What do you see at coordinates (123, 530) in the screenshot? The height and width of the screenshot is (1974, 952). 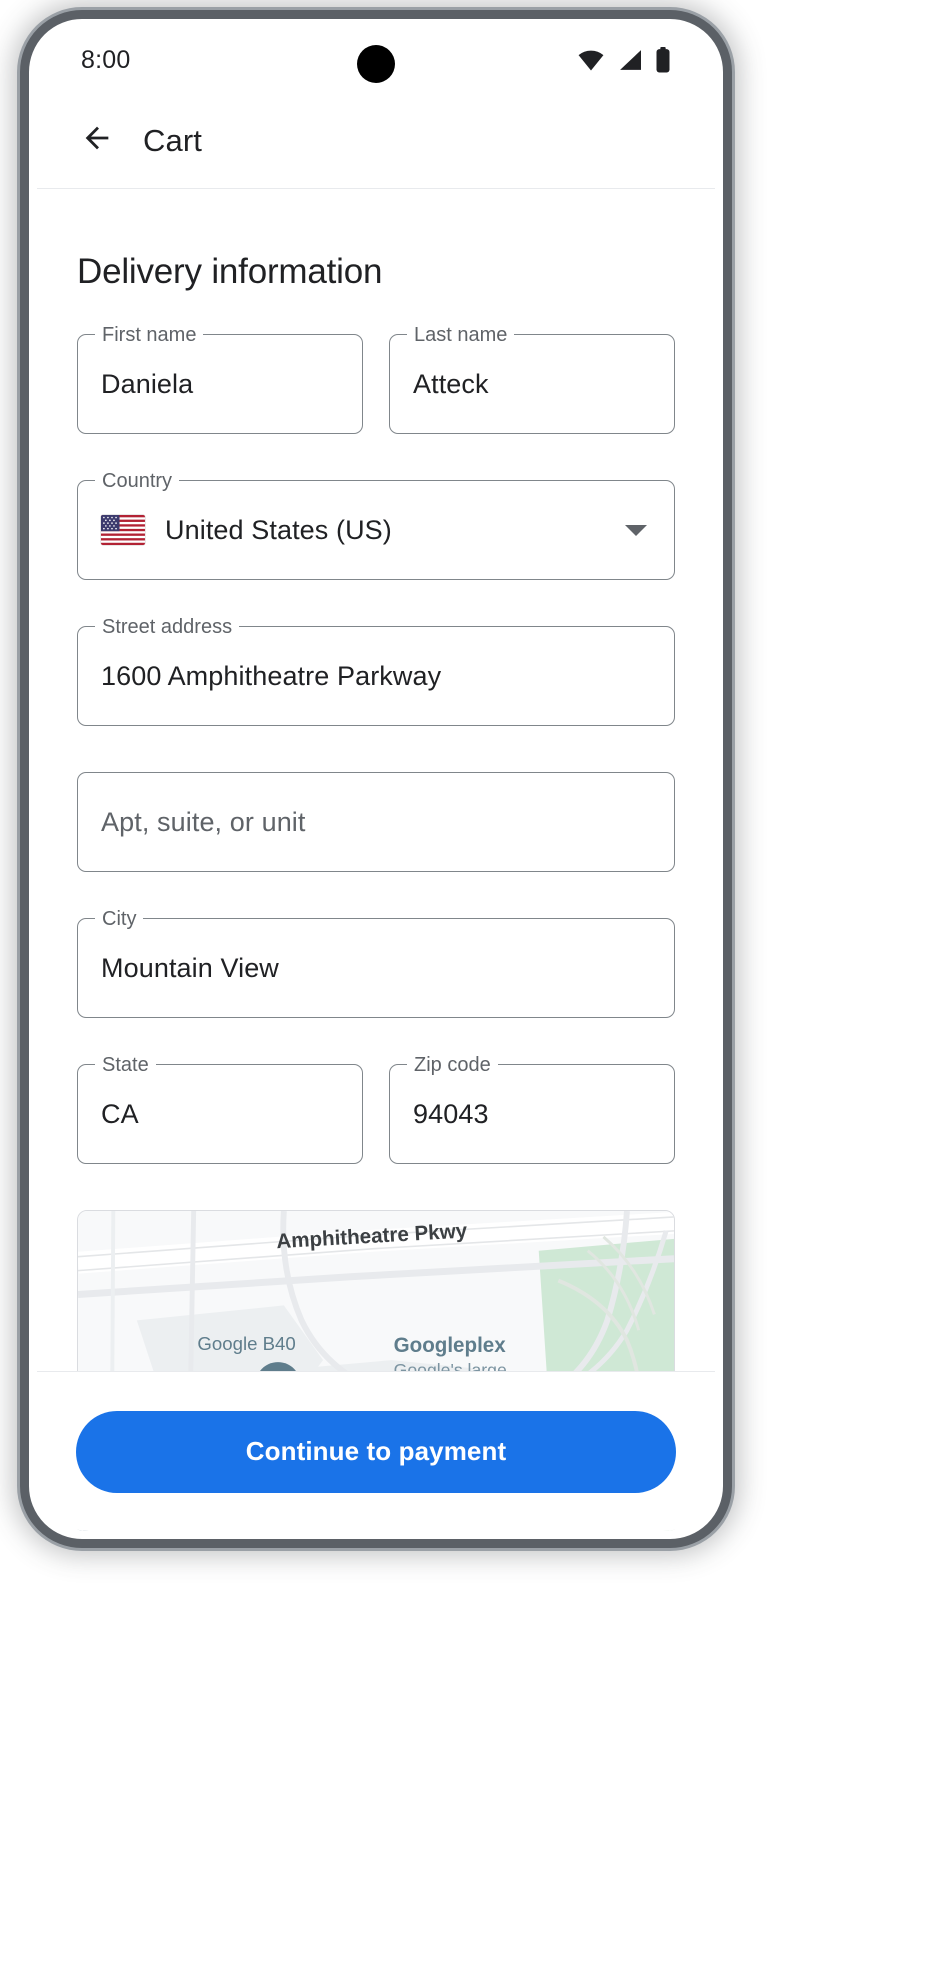 I see `us-flag-icon` at bounding box center [123, 530].